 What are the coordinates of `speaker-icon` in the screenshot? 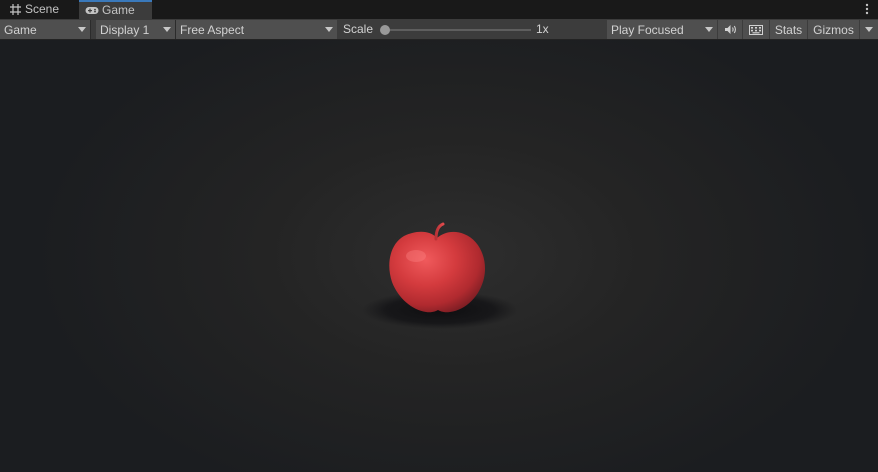 It's located at (730, 29).